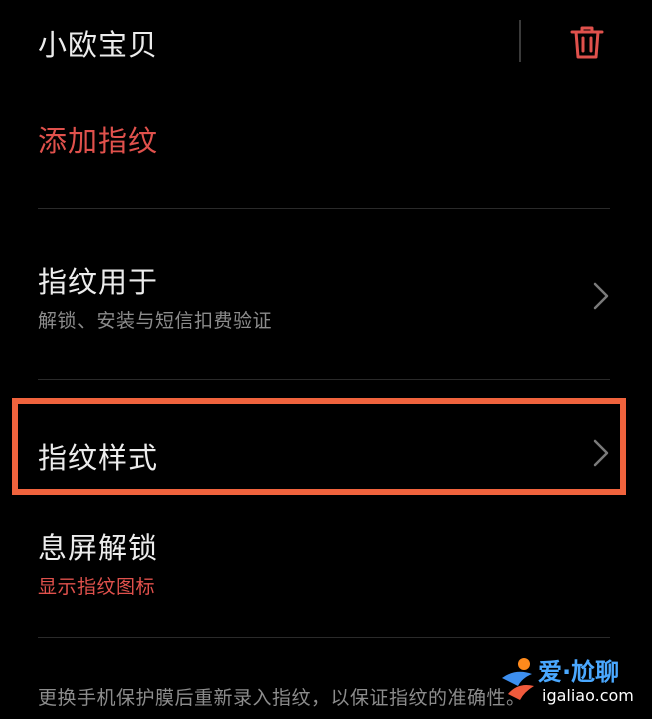  What do you see at coordinates (326, 40) in the screenshot?
I see `fingerprint-entry-row: 小欧宝贝` at bounding box center [326, 40].